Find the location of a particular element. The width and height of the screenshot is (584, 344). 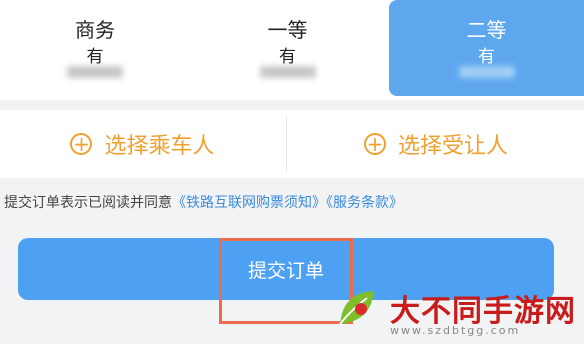

select-passenger-button: + 选择乘车人 is located at coordinates (142, 144).